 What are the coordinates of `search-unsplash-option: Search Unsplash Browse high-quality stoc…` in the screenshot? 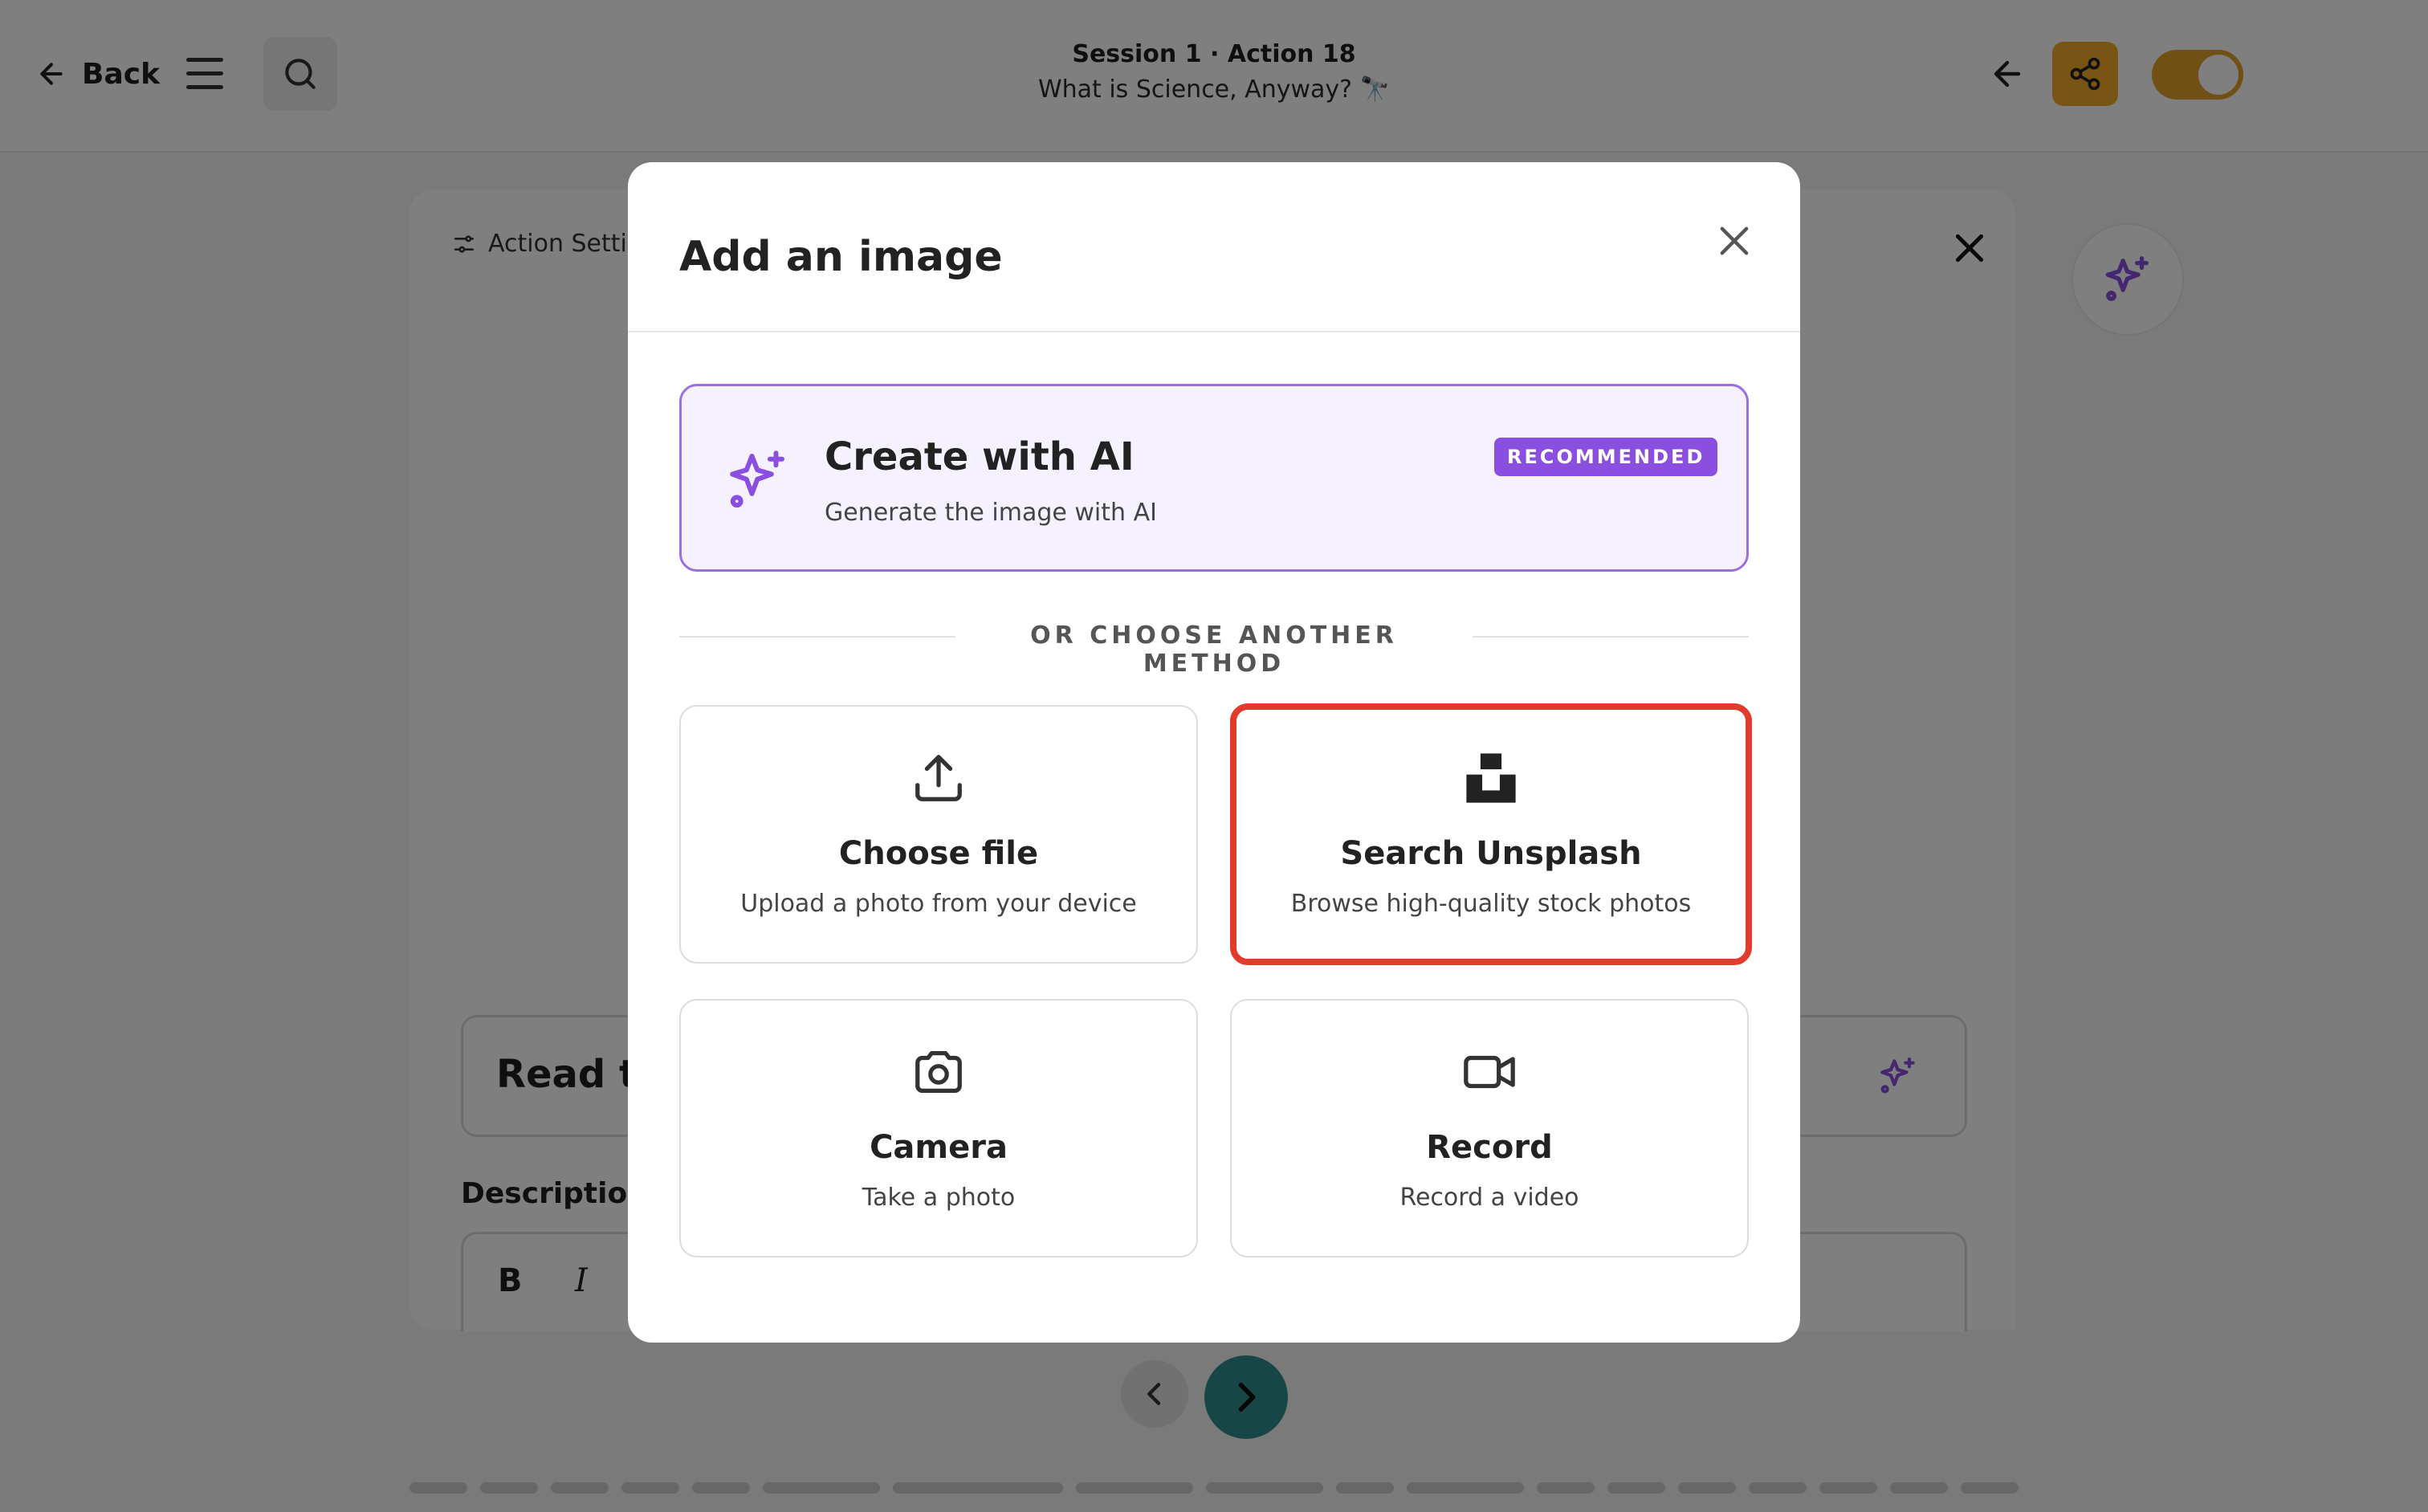 It's located at (1491, 834).